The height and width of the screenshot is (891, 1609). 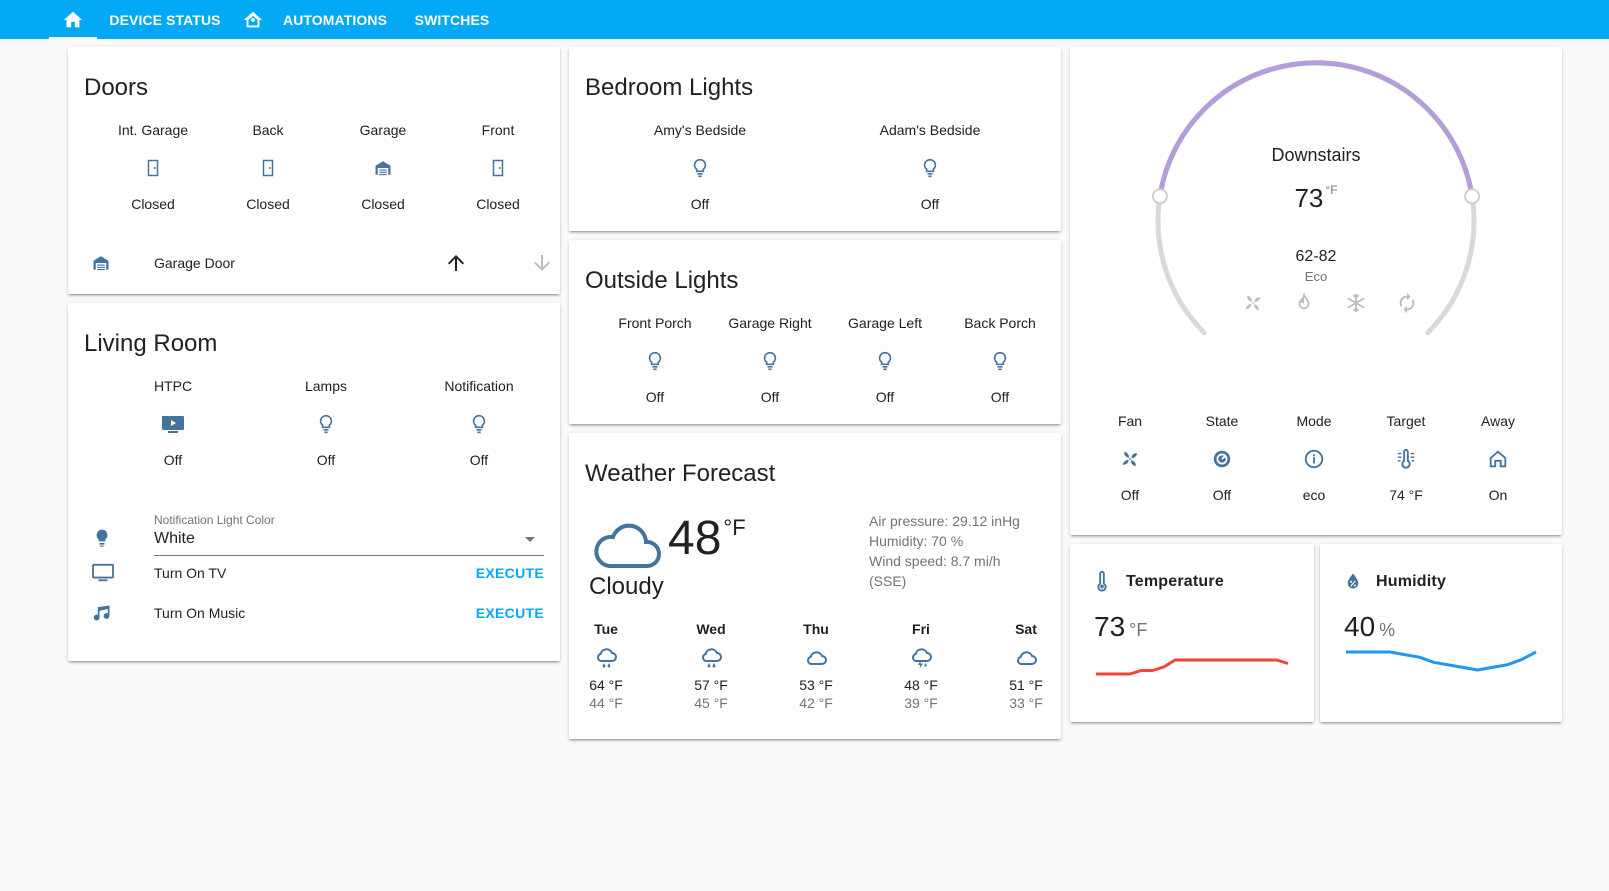 What do you see at coordinates (816, 685) in the screenshot?
I see `forecast-high: 53 °F` at bounding box center [816, 685].